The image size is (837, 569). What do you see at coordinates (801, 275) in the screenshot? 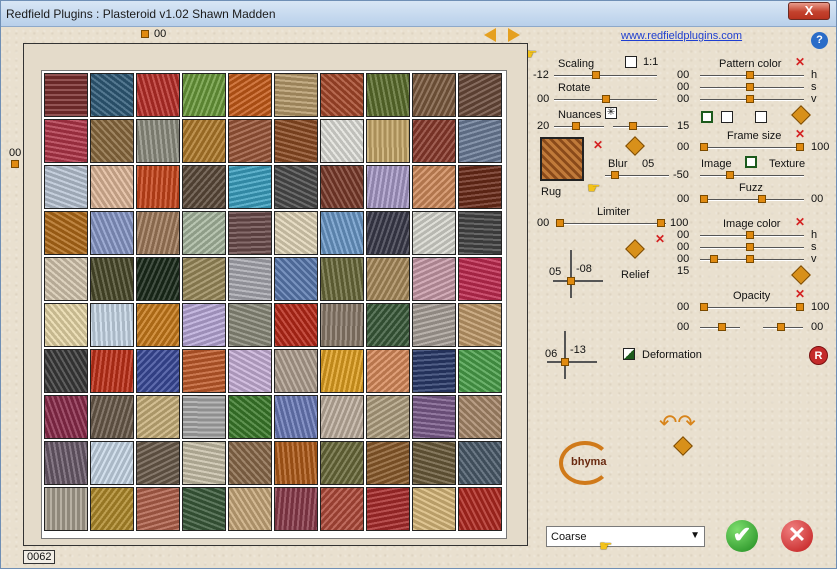
I see `image-color-random-icon` at bounding box center [801, 275].